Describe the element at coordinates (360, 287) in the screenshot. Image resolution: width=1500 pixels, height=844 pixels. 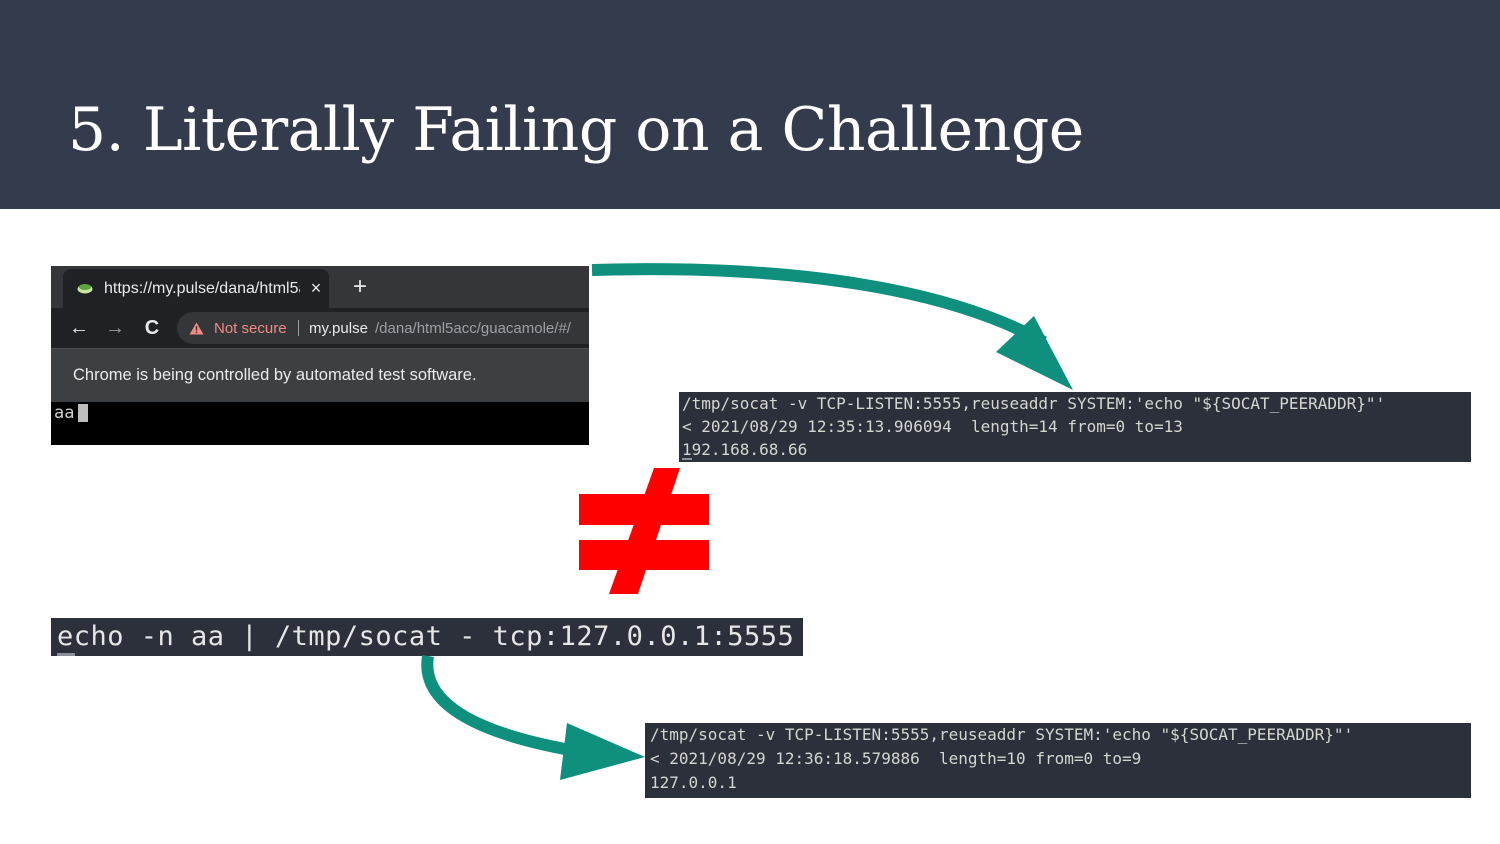
I see `plus-icon: +` at that location.